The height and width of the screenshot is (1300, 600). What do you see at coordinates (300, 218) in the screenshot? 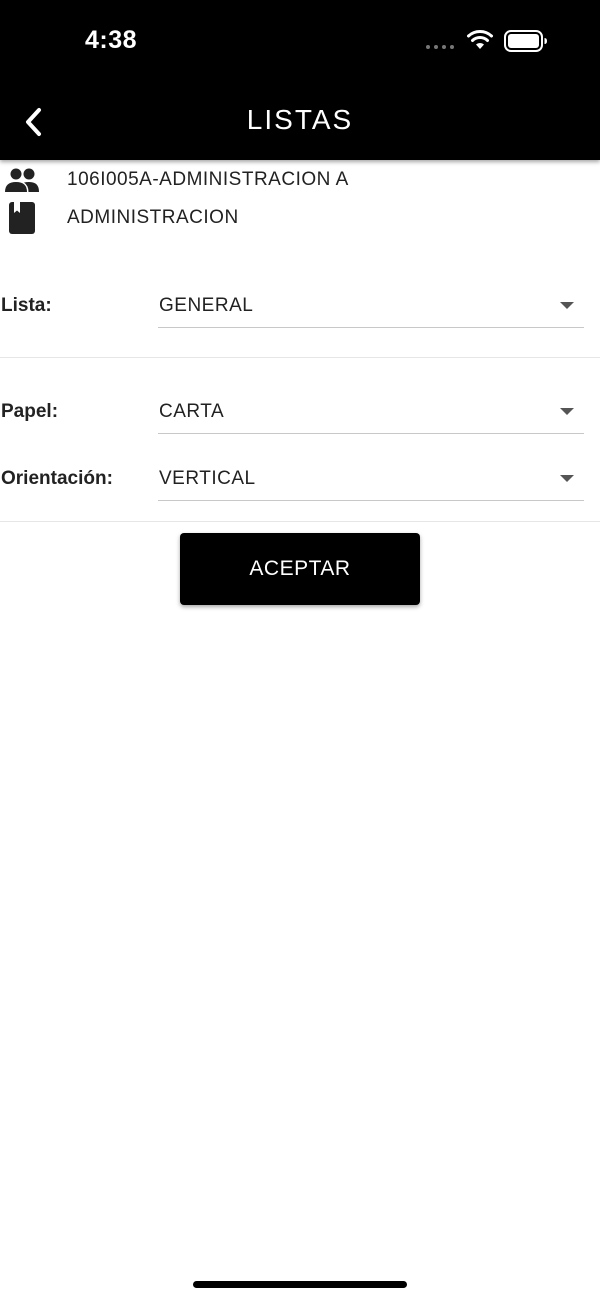
I see `subject-row: ADMINISTRACION` at bounding box center [300, 218].